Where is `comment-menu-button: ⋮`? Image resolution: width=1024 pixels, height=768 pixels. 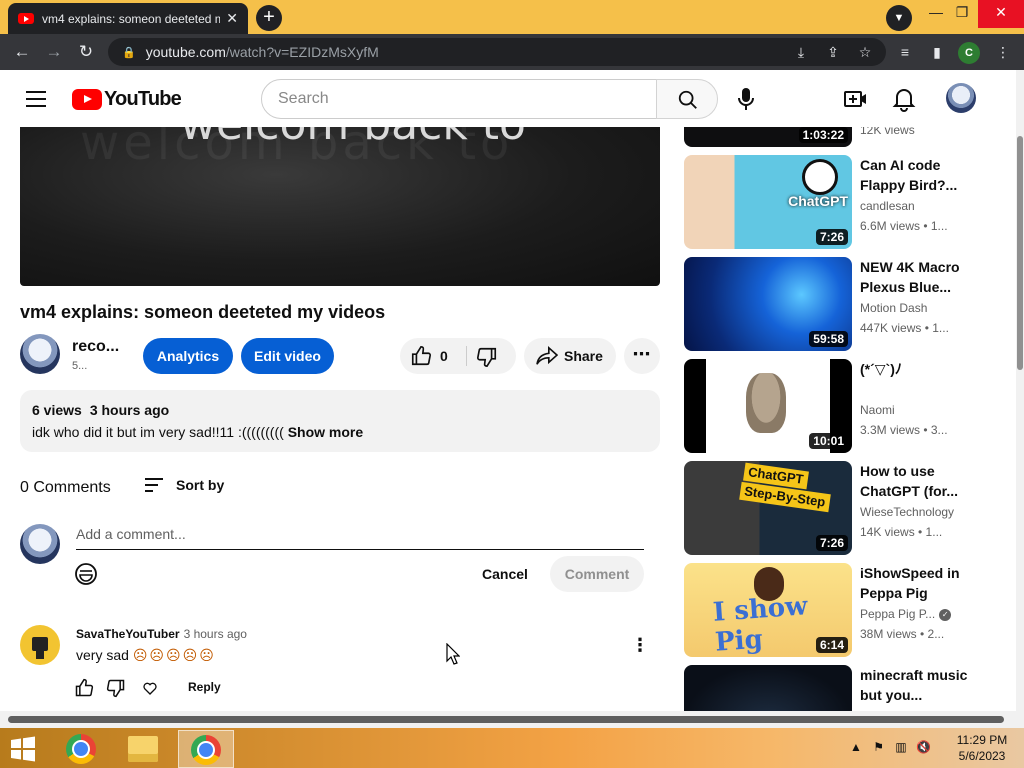 comment-menu-button: ⋮ is located at coordinates (640, 646).